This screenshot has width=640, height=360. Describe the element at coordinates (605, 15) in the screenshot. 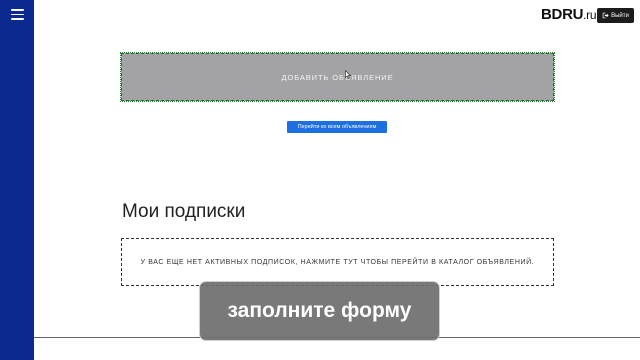

I see `sign-out-icon` at that location.